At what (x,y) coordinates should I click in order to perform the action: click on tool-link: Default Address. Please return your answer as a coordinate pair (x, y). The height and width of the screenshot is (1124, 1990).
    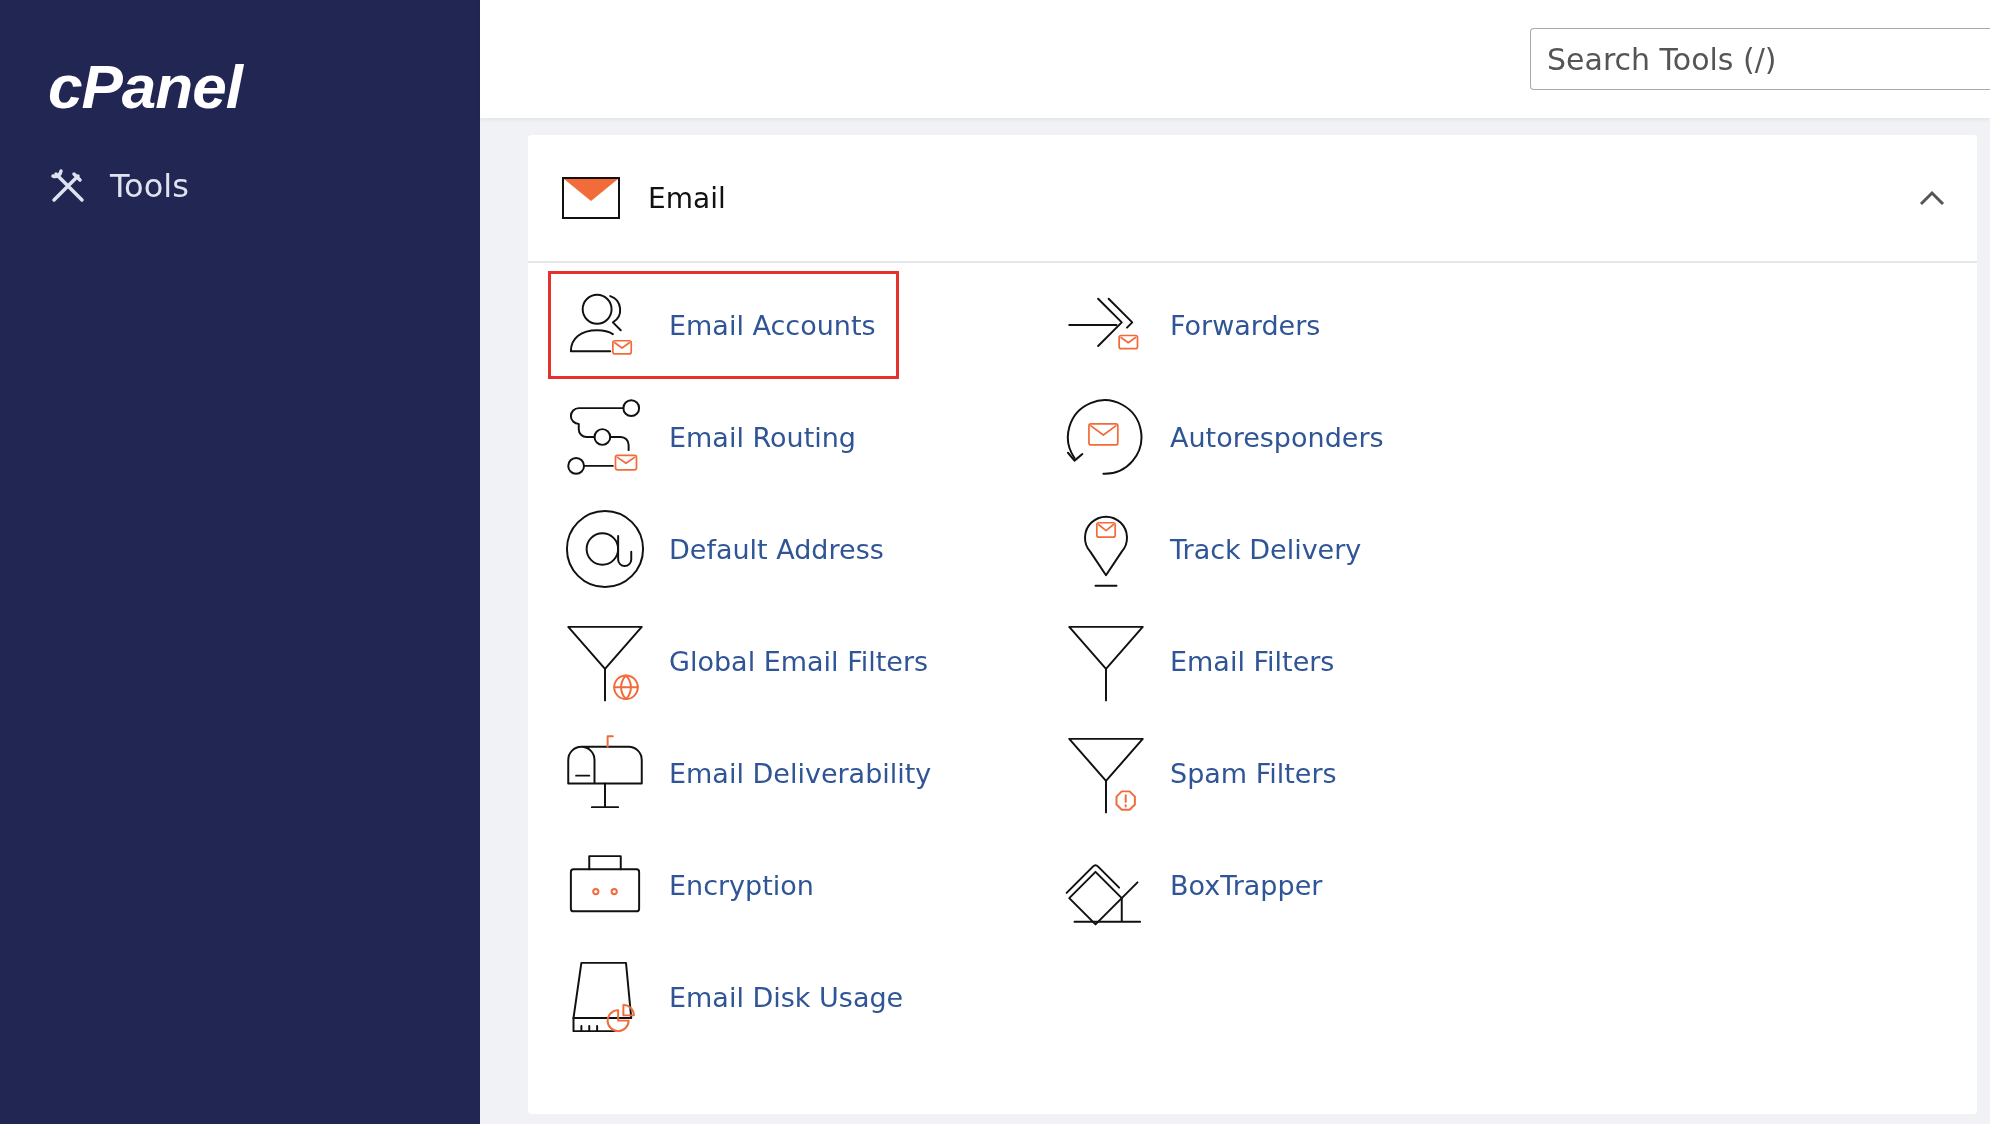
    Looking at the image, I should click on (727, 549).